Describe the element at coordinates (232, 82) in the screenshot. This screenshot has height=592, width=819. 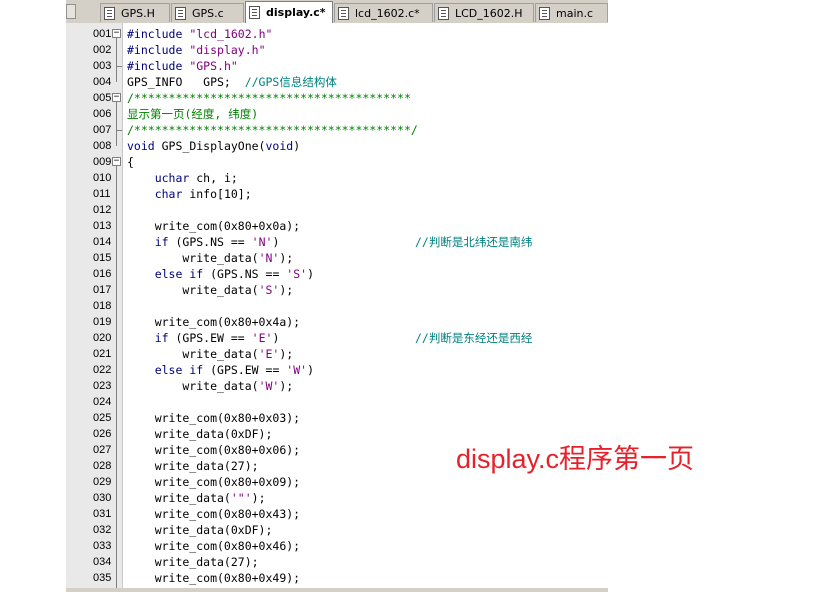
I see `code-text: GPS_INFO GPS; //GPS信息结构体` at that location.